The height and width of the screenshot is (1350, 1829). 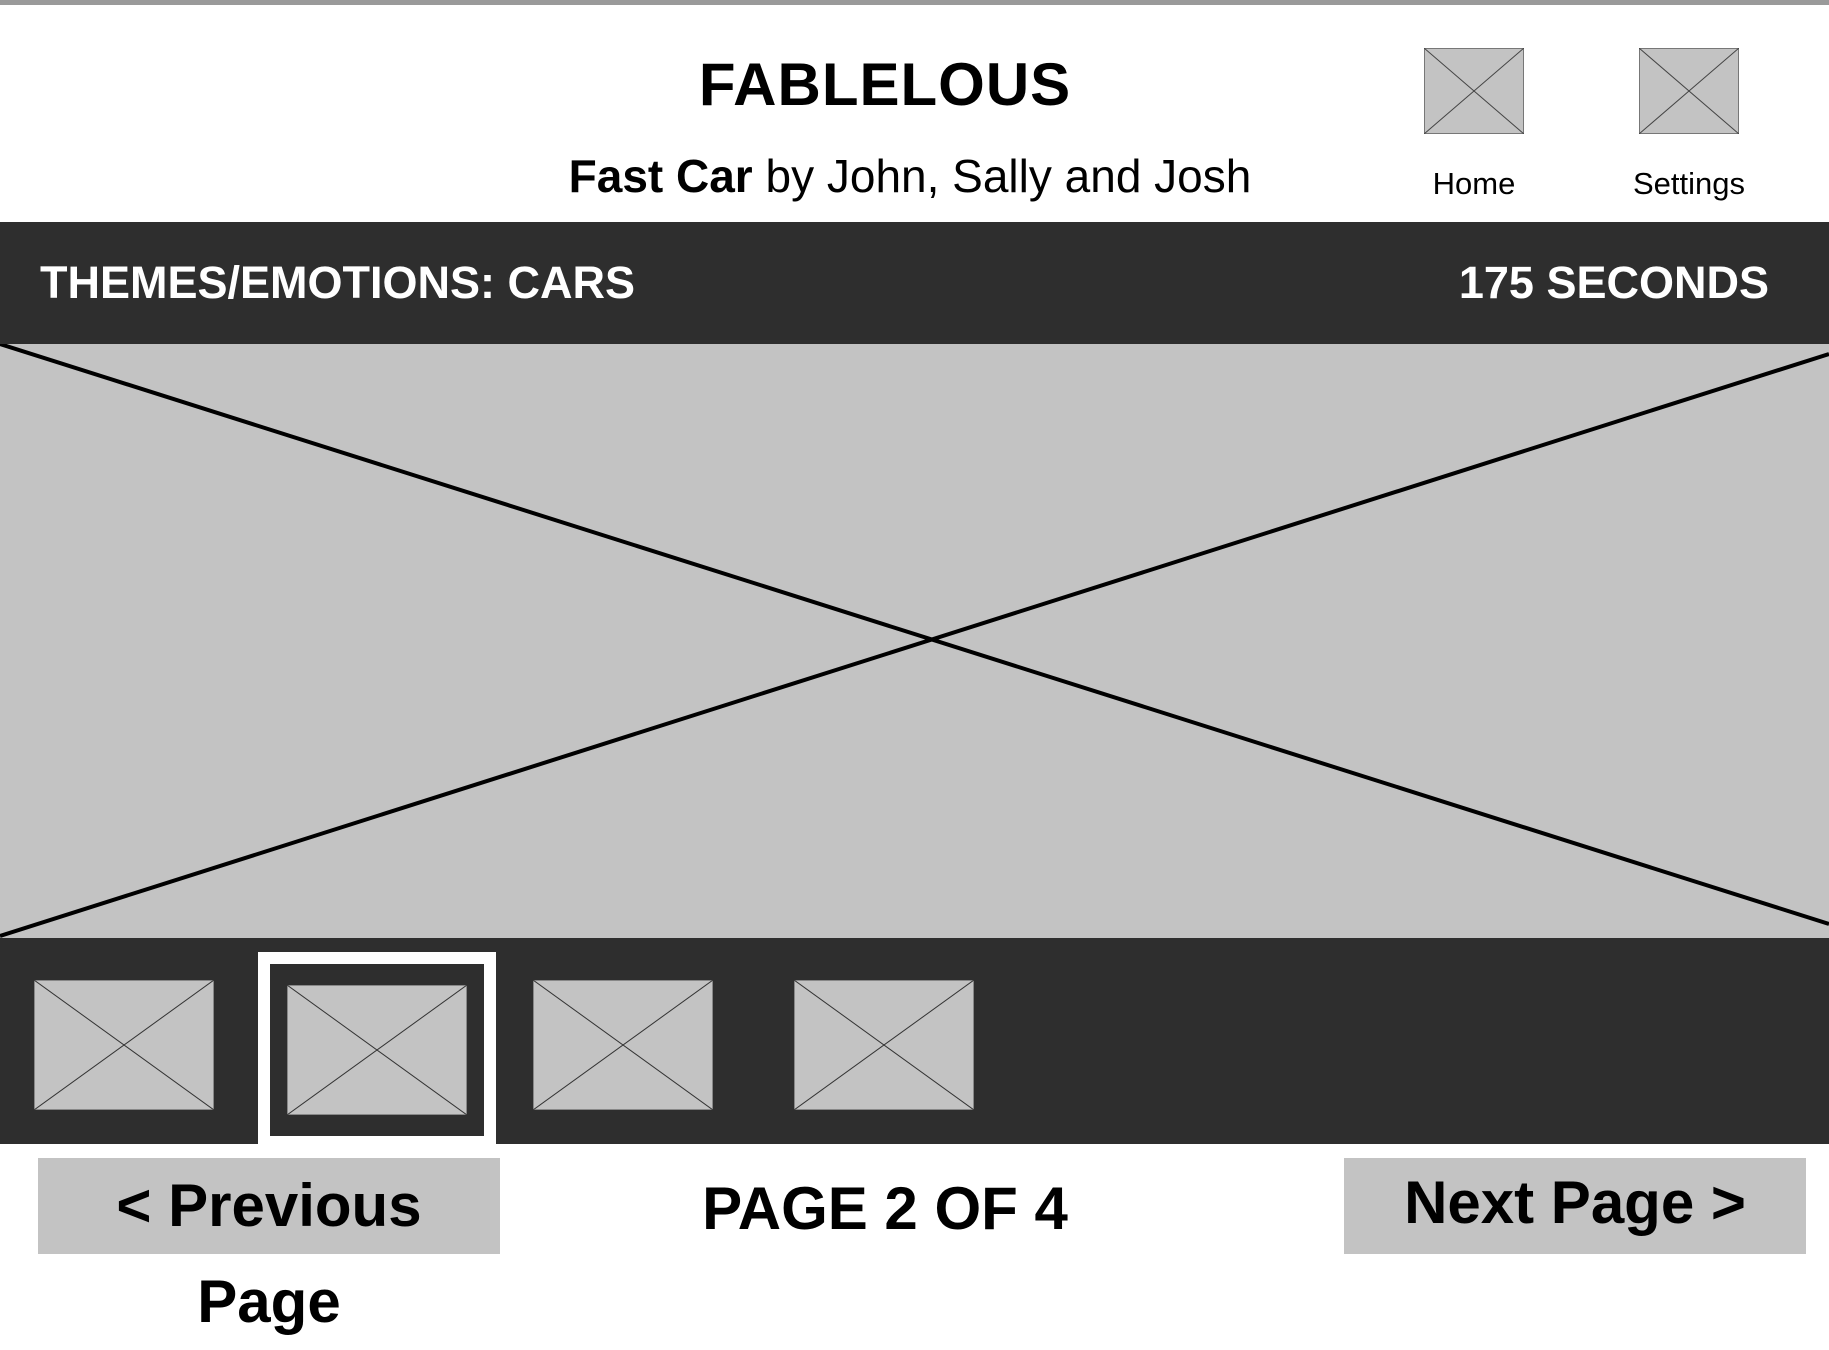 What do you see at coordinates (1474, 183) in the screenshot?
I see `home-label: Home` at bounding box center [1474, 183].